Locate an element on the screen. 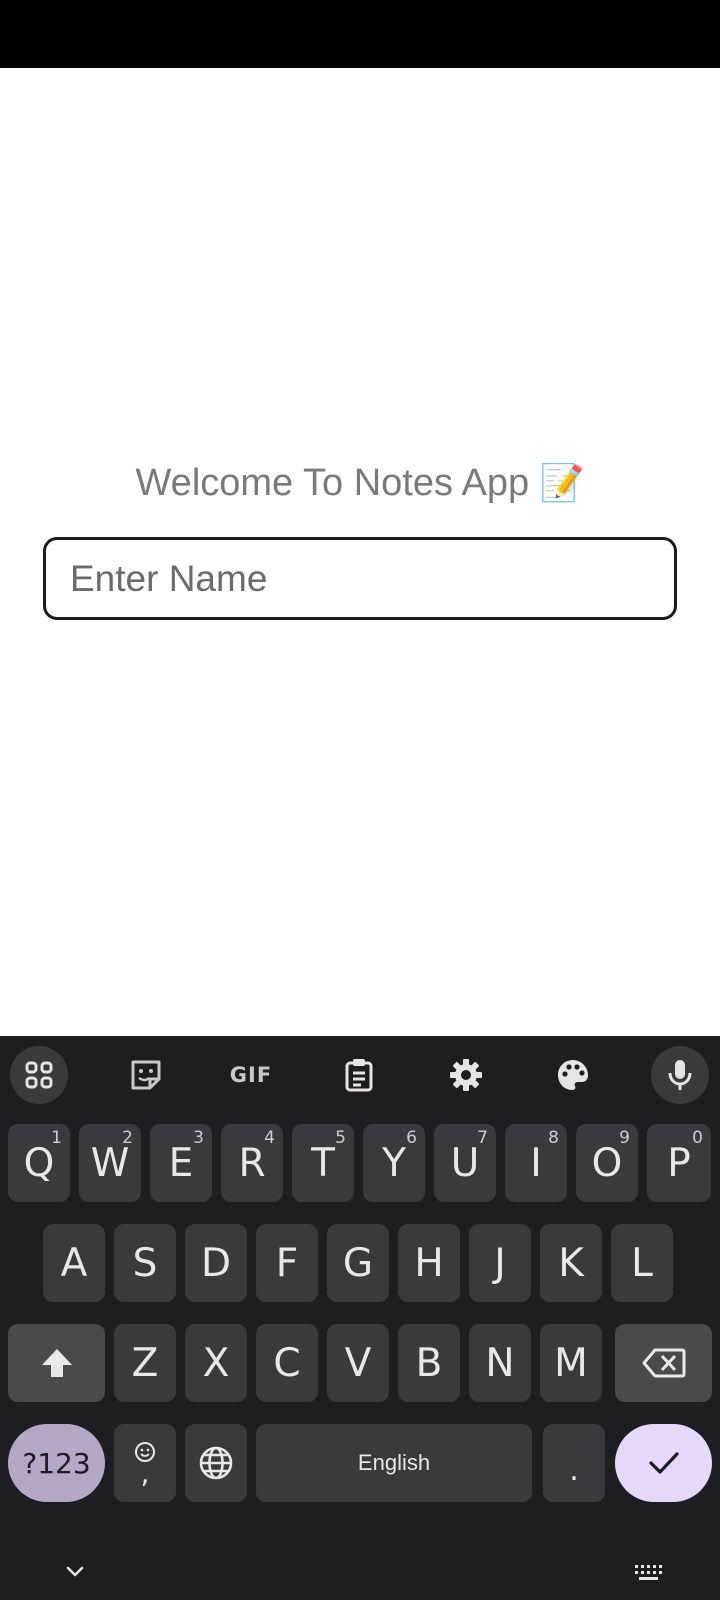  done-key is located at coordinates (663, 1463).